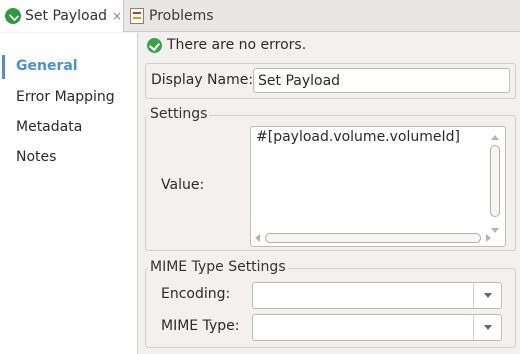 This screenshot has width=520, height=354. What do you see at coordinates (117, 16) in the screenshot?
I see `close-icon: ×` at bounding box center [117, 16].